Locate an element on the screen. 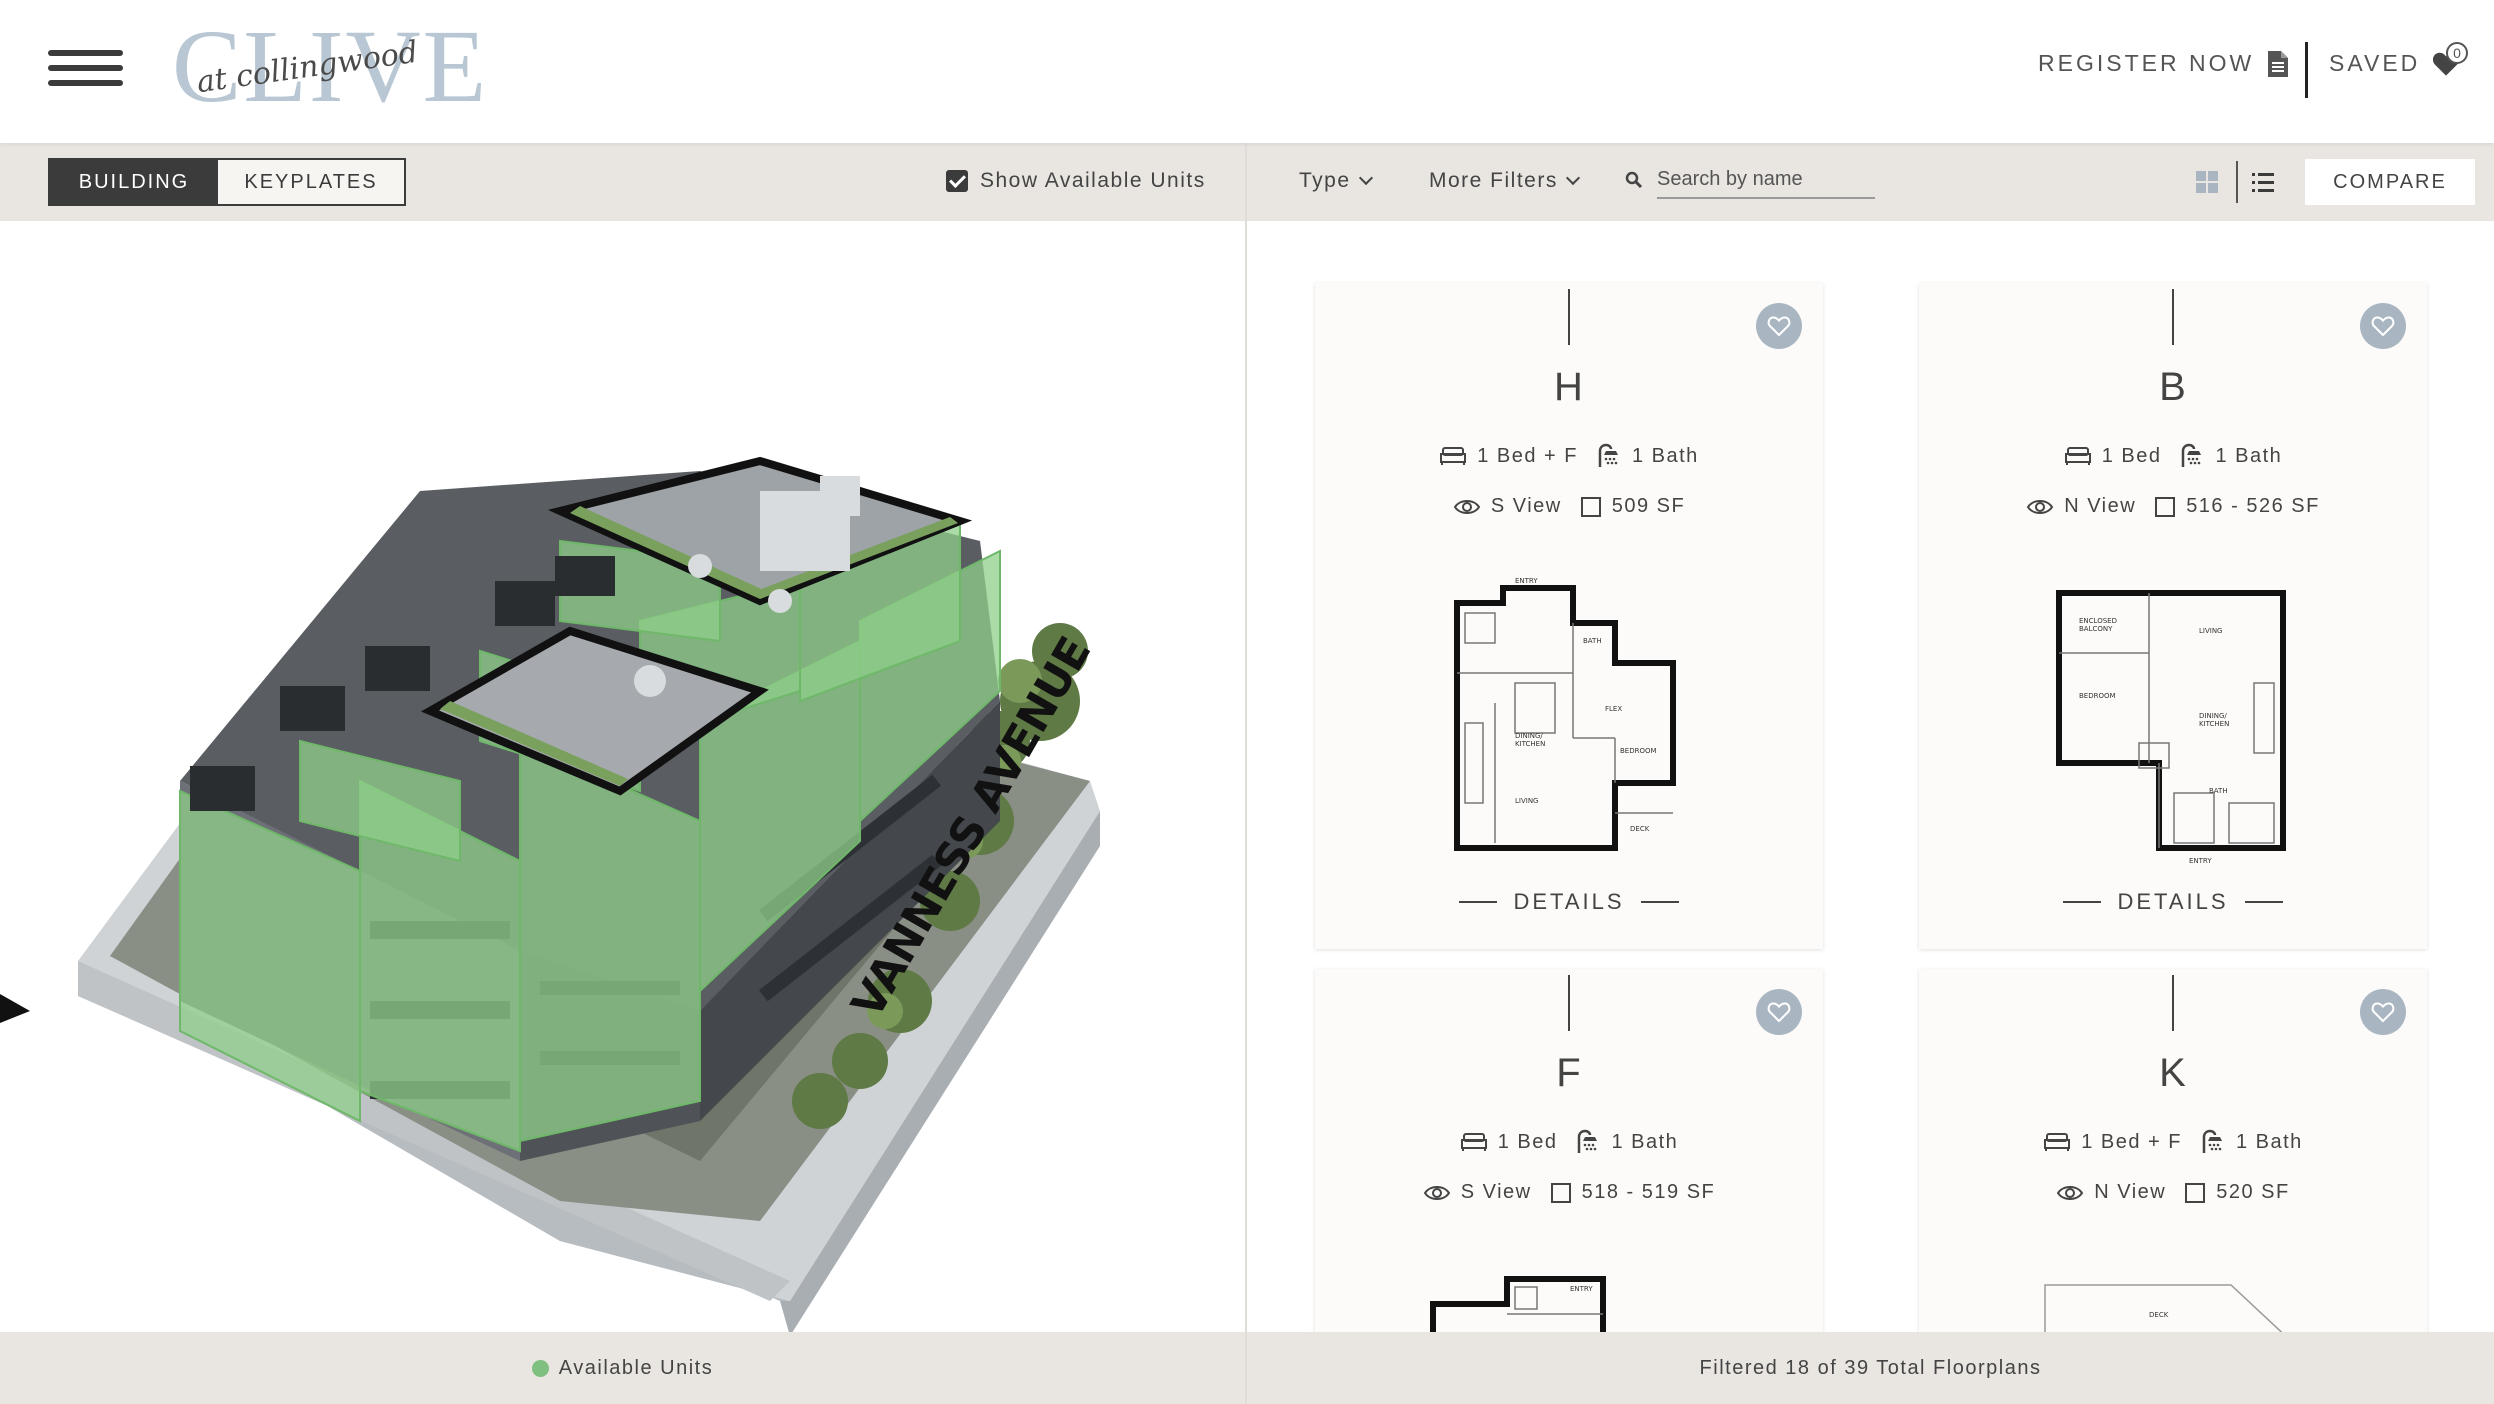 The height and width of the screenshot is (1404, 2494). search-input is located at coordinates (1766, 180).